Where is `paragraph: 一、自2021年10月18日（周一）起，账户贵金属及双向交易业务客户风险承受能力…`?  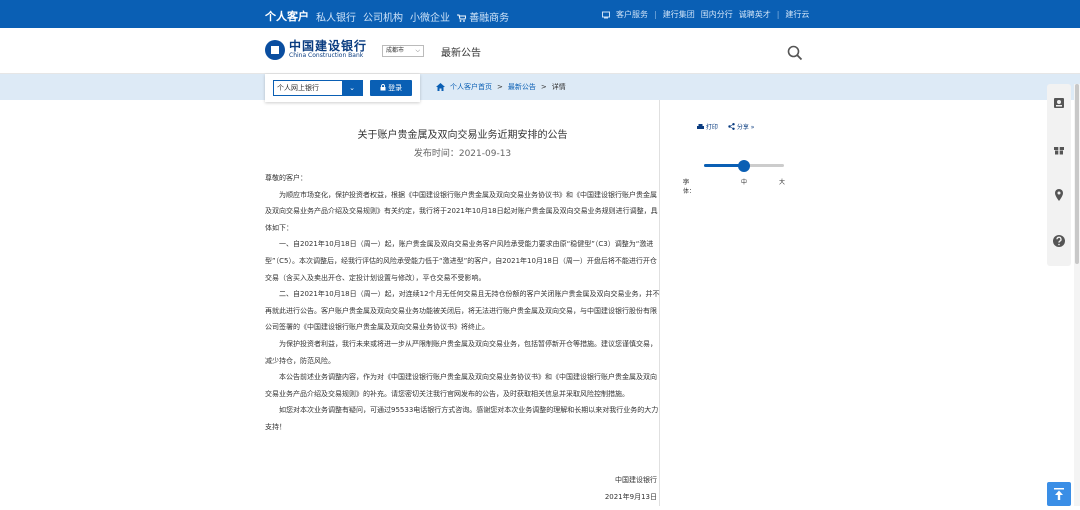 paragraph: 一、自2021年10月18日（周一）起，账户贵金属及双向交易业务客户风险承受能力… is located at coordinates (461, 261).